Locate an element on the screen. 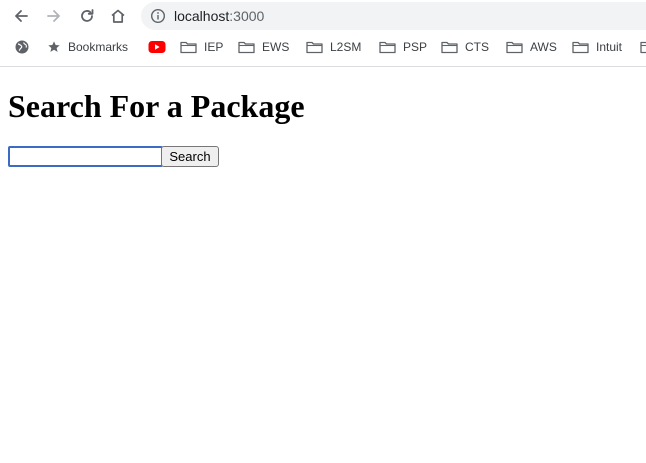 This screenshot has width=646, height=463. bookmark-label: L2SM is located at coordinates (346, 47).